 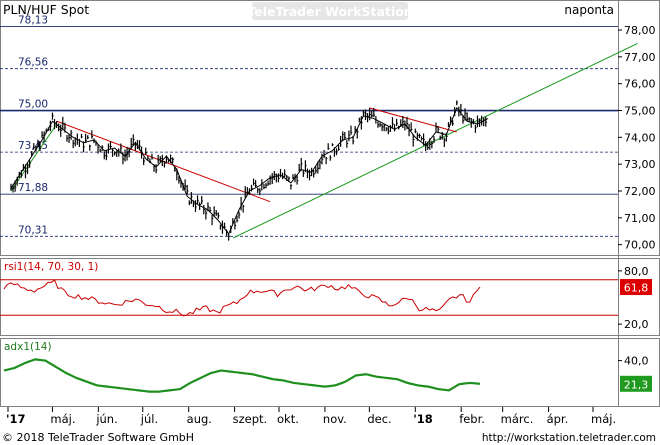 I want to click on x-tick-label: szept., so click(x=250, y=419).